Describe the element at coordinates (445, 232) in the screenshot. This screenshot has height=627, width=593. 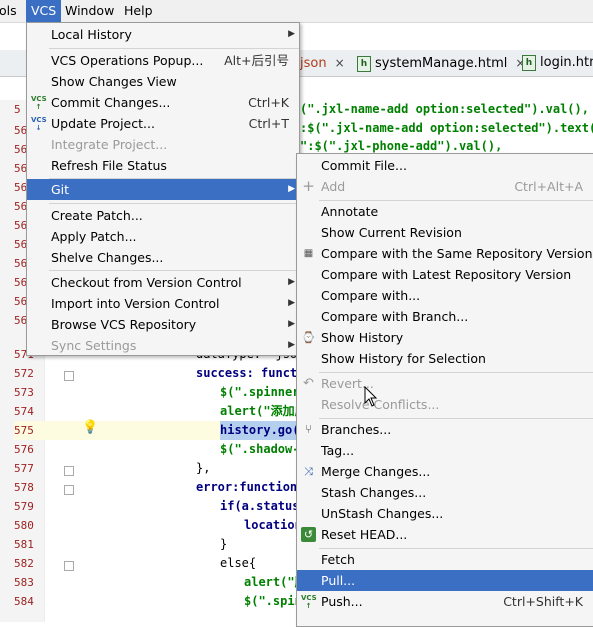
I see `menu-item-show-current-revision: Show Current Revision` at that location.